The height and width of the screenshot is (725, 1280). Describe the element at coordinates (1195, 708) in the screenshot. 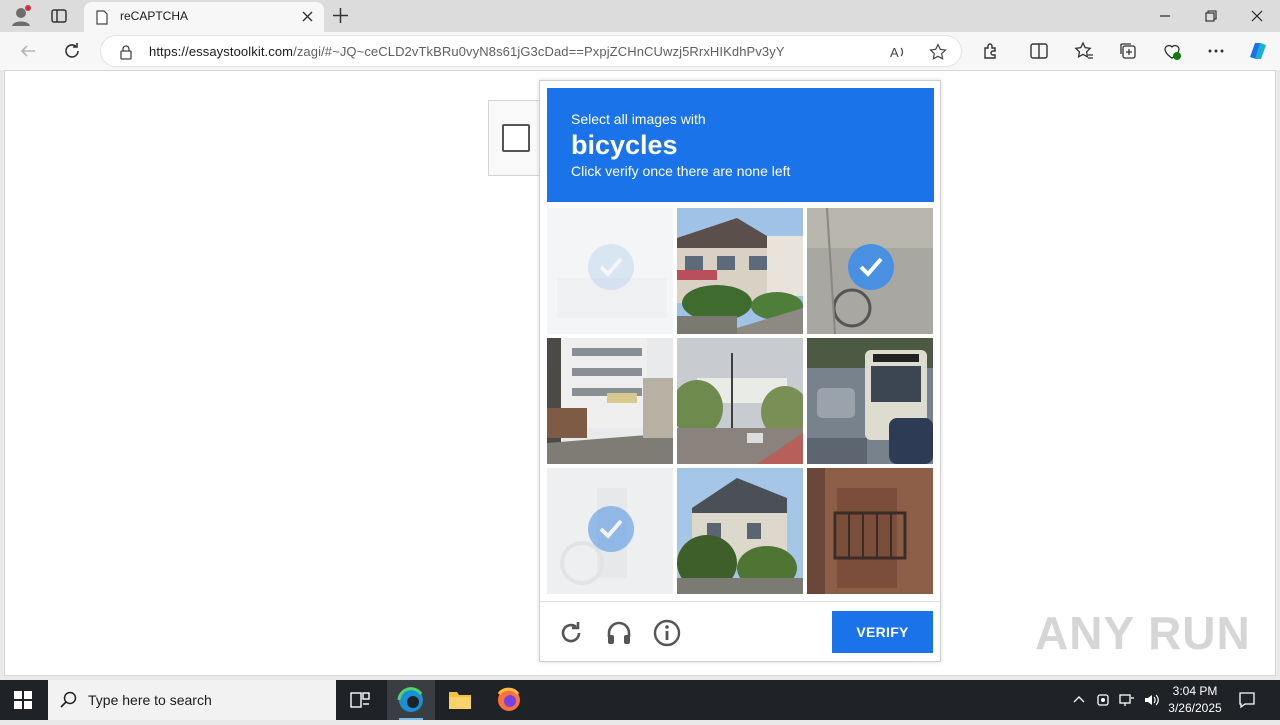

I see `clock-date: 3/26/2025` at that location.